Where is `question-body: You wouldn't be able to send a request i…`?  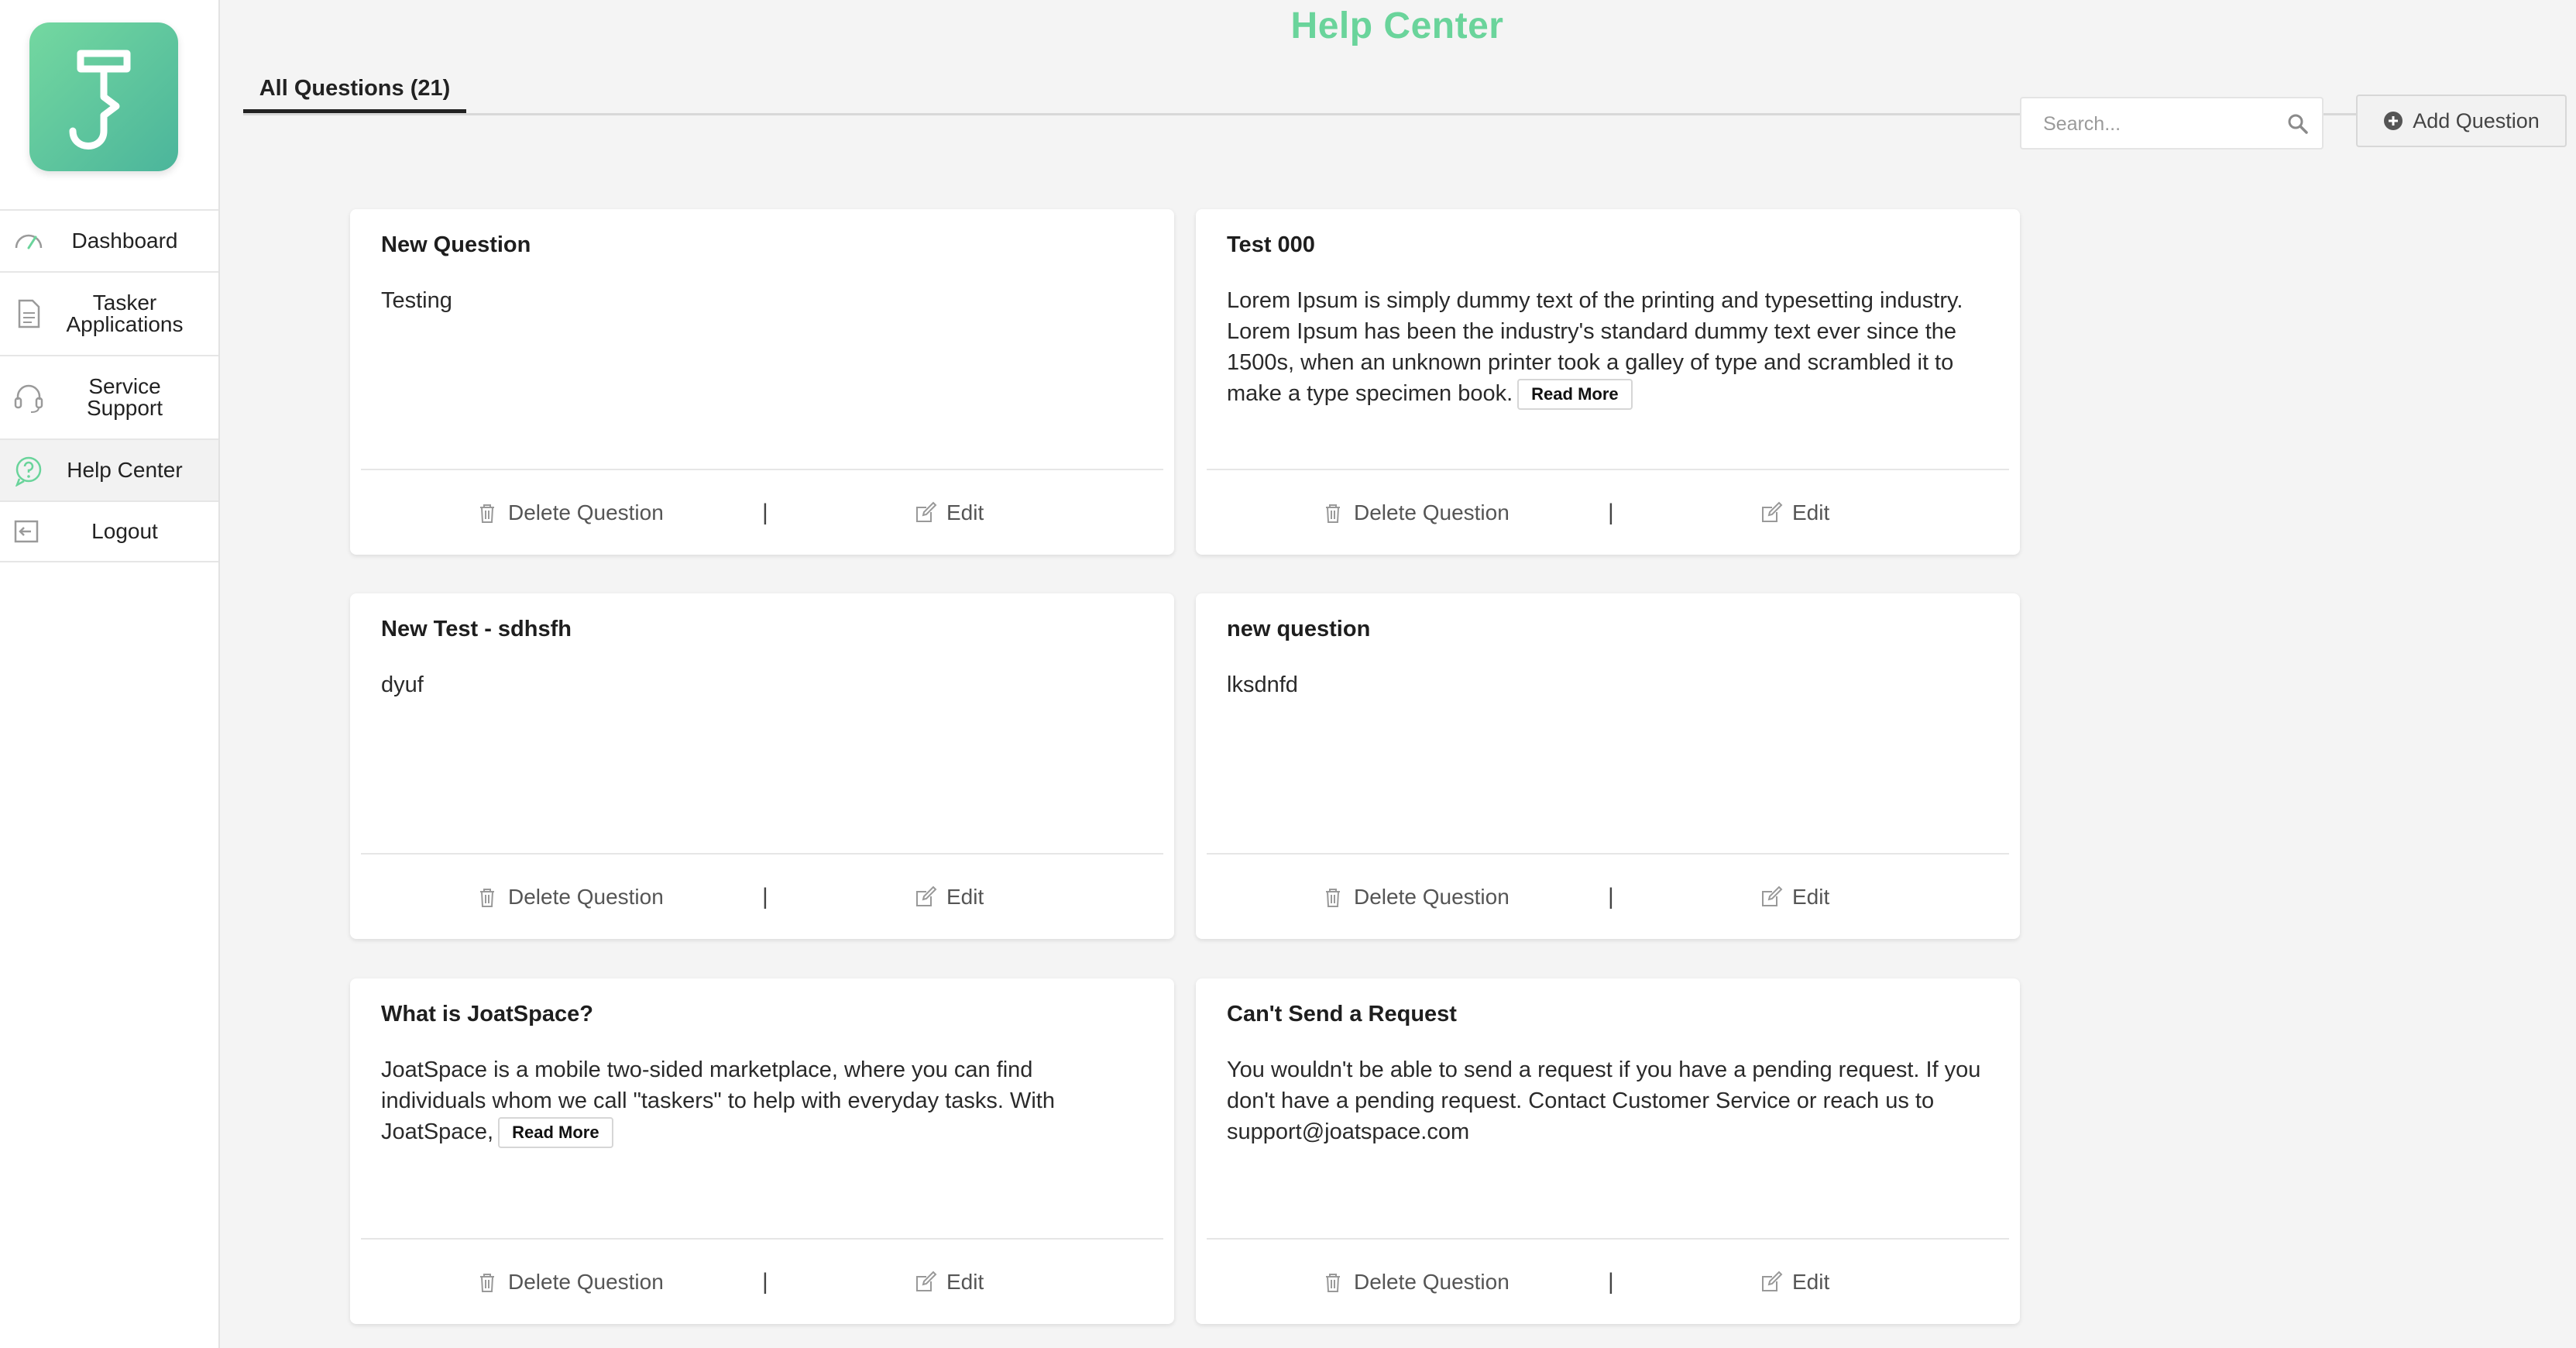 question-body: You wouldn't be able to send a request i… is located at coordinates (1606, 1100).